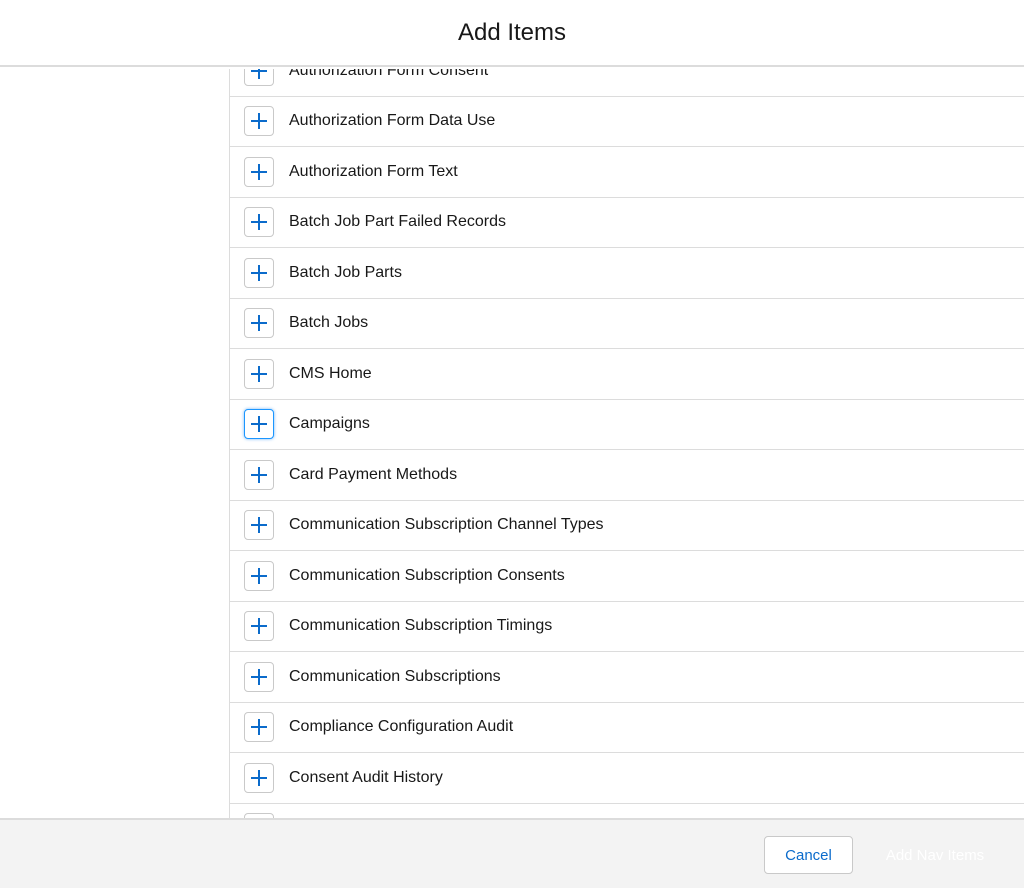 The width and height of the screenshot is (1024, 888). What do you see at coordinates (627, 677) in the screenshot?
I see `list-item: Communication Subscriptions` at bounding box center [627, 677].